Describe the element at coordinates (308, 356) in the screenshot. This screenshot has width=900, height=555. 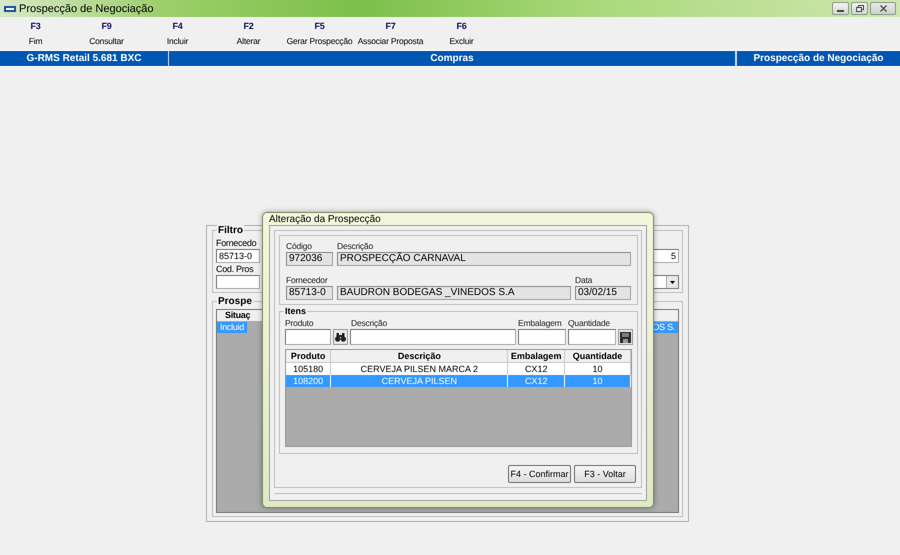
I see `column-header: Produto` at that location.